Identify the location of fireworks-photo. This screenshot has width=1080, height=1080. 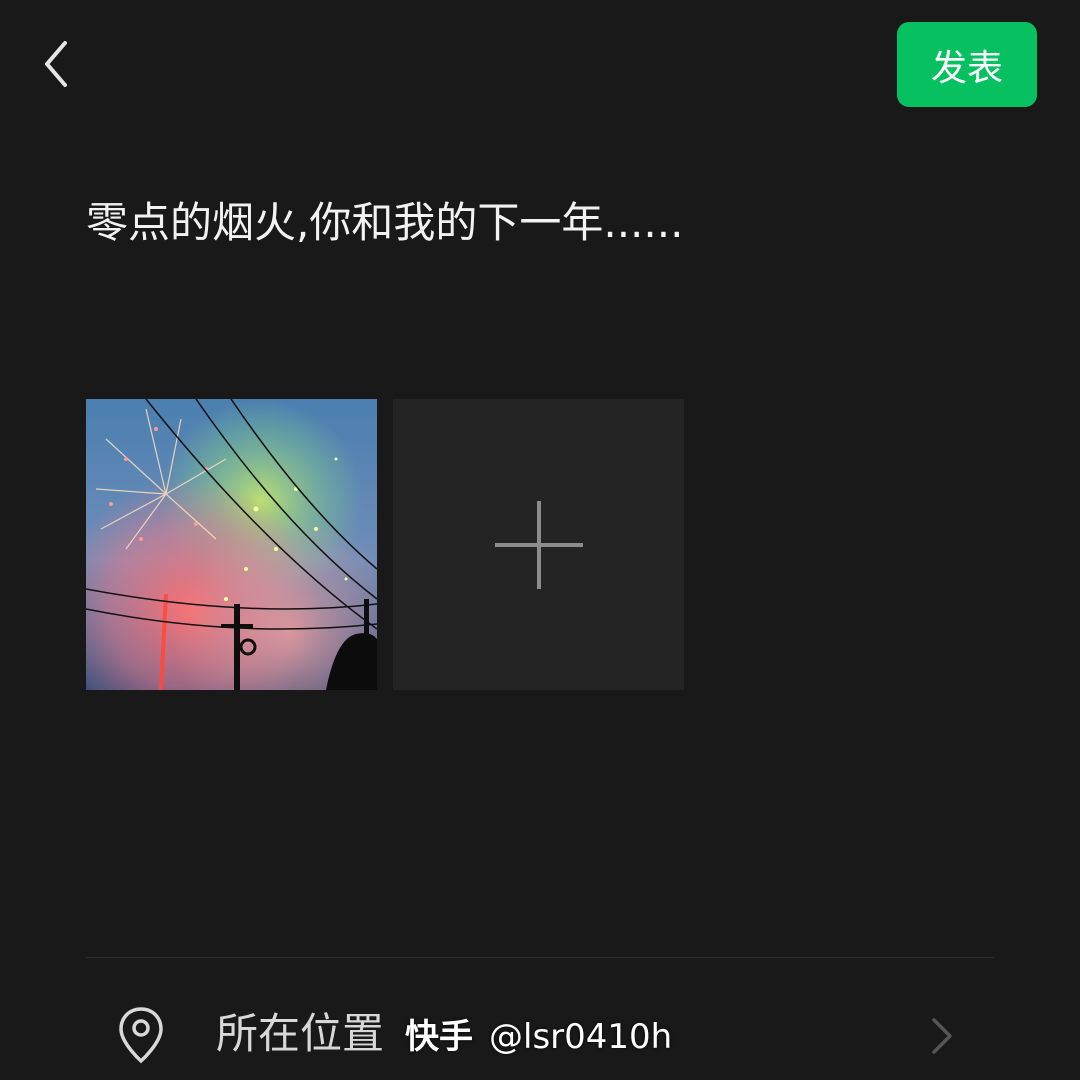
(231, 544).